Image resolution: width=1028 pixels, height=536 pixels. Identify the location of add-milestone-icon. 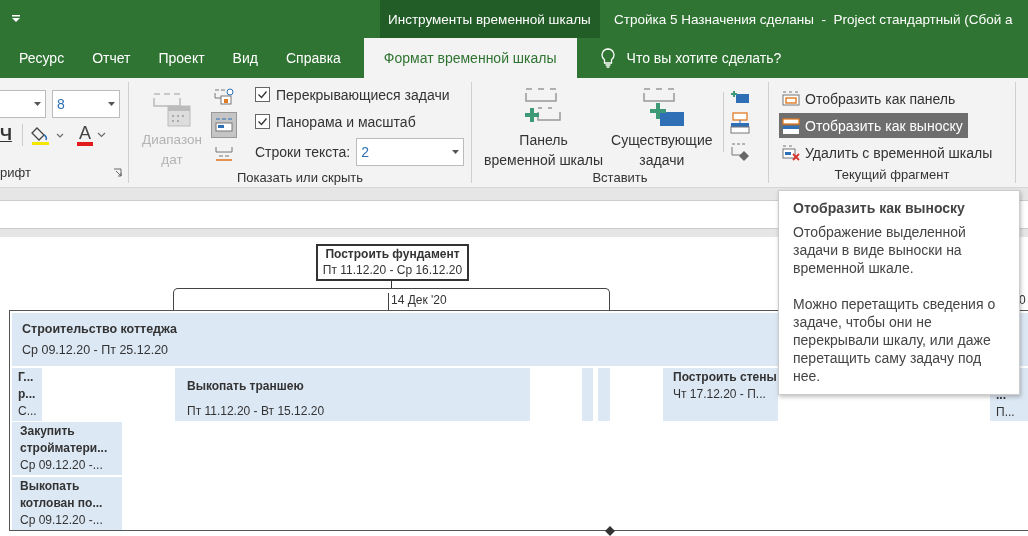
(739, 152).